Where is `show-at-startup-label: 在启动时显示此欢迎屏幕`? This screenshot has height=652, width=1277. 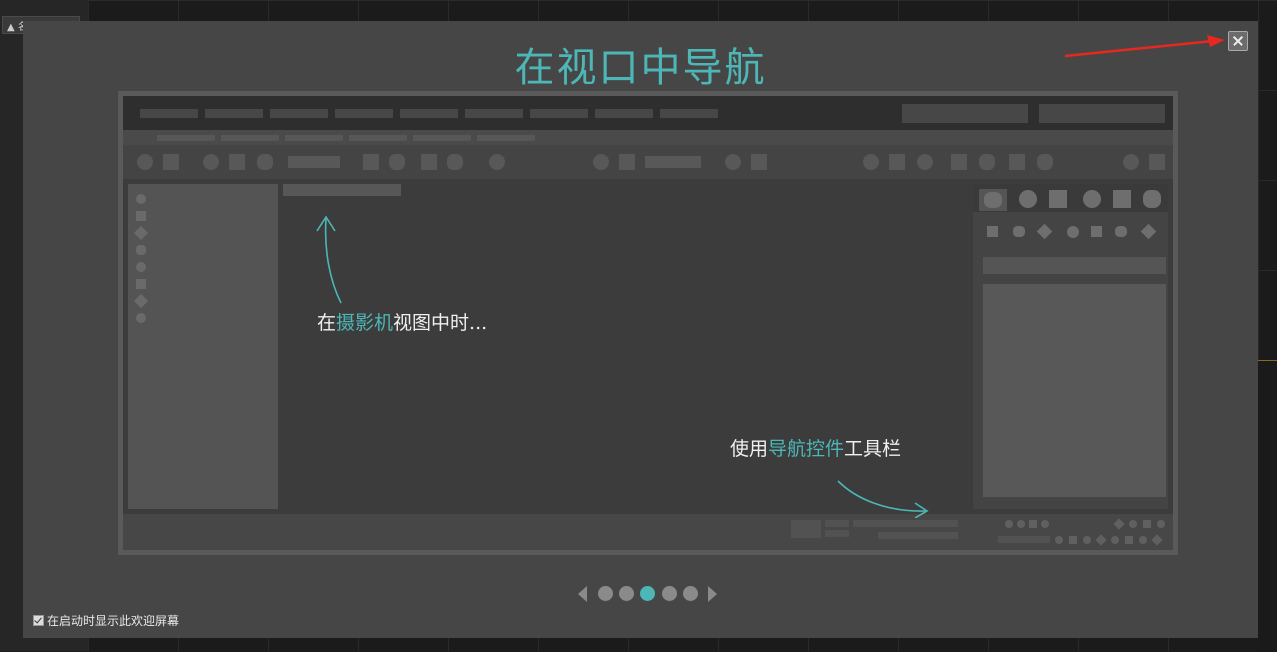
show-at-startup-label: 在启动时显示此欢迎屏幕 is located at coordinates (113, 621).